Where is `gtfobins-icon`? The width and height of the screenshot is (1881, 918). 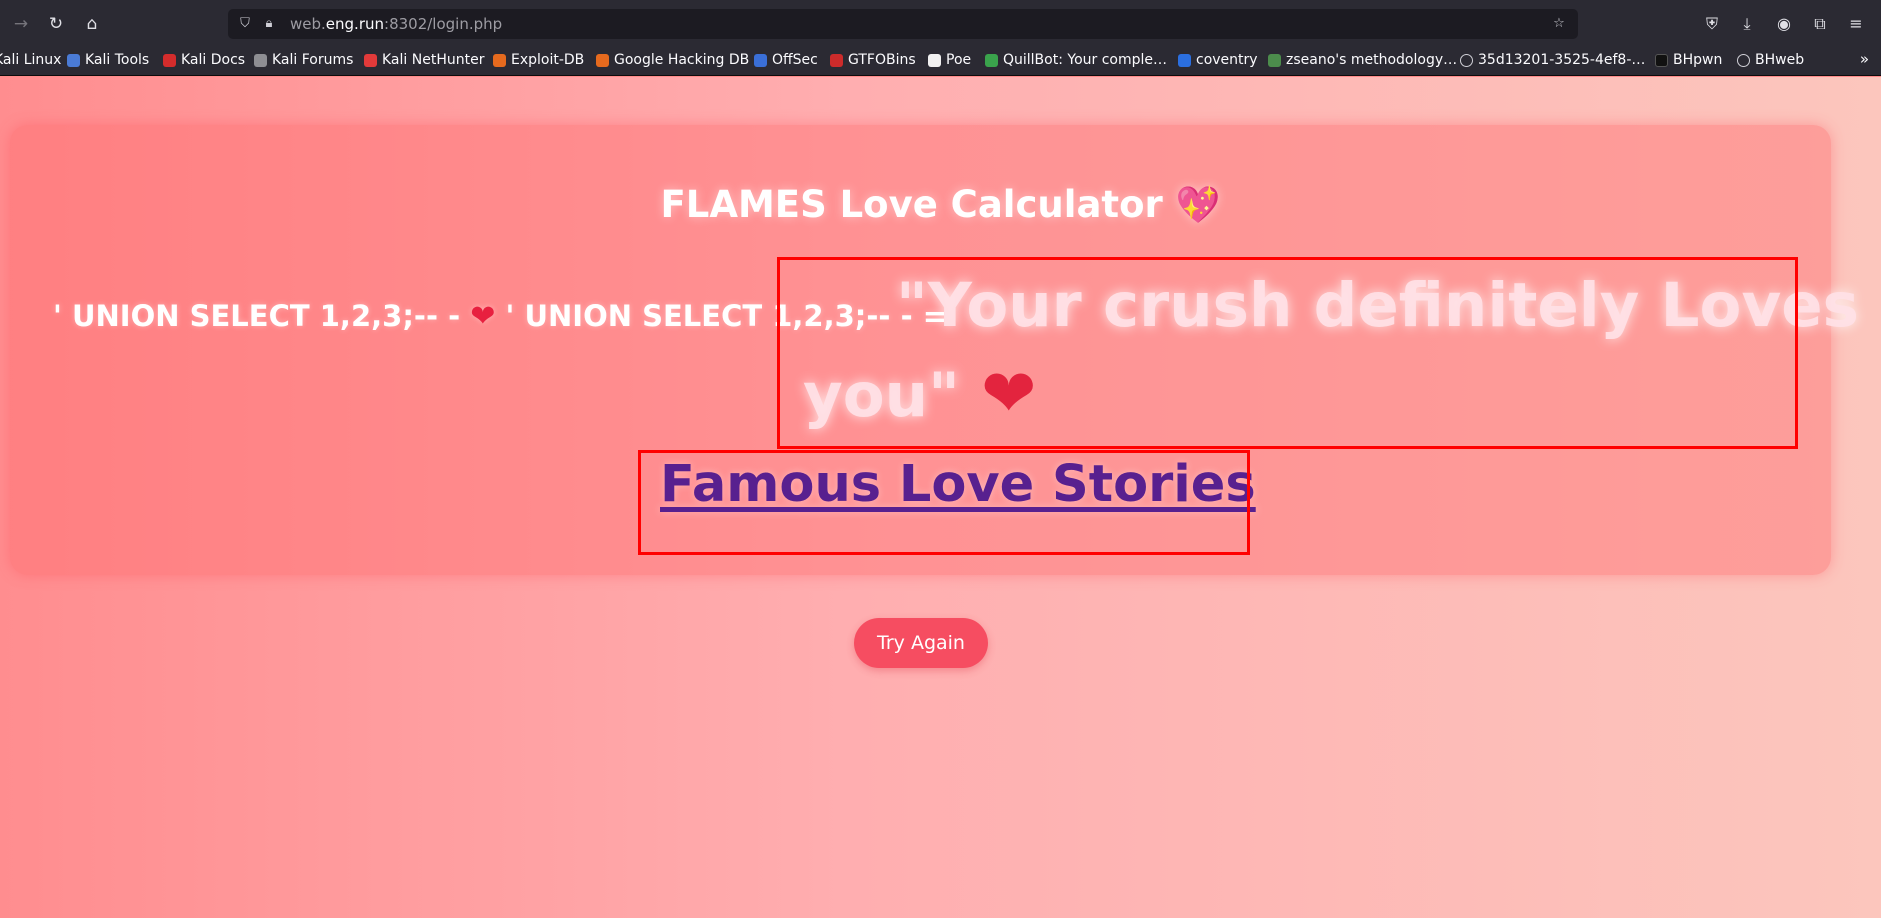 gtfobins-icon is located at coordinates (836, 60).